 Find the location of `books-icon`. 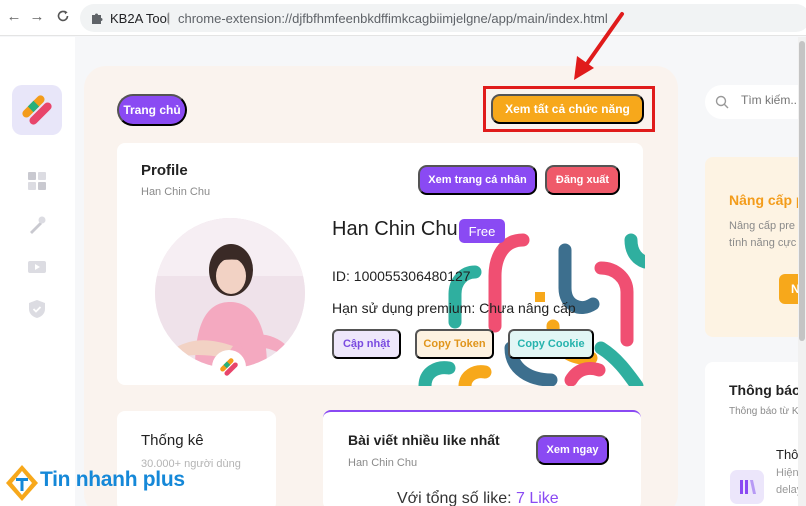

books-icon is located at coordinates (748, 487).